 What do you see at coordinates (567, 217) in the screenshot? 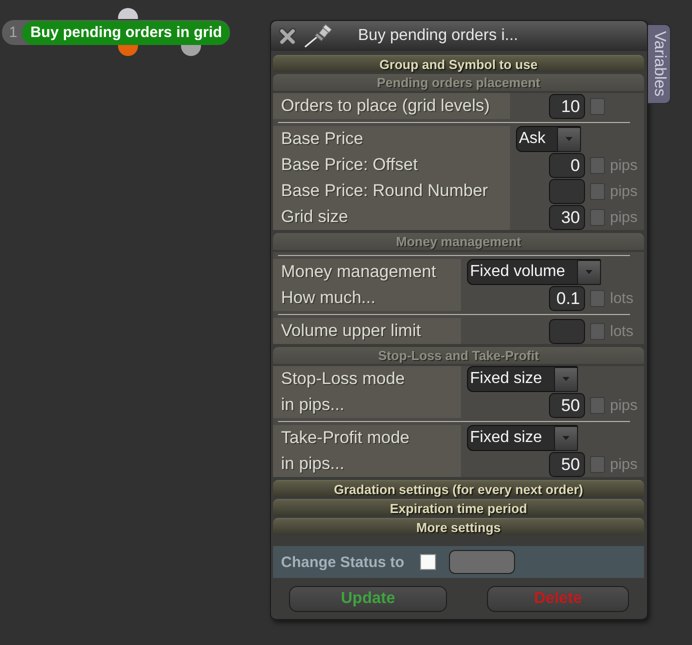
I see `number-field: 30` at bounding box center [567, 217].